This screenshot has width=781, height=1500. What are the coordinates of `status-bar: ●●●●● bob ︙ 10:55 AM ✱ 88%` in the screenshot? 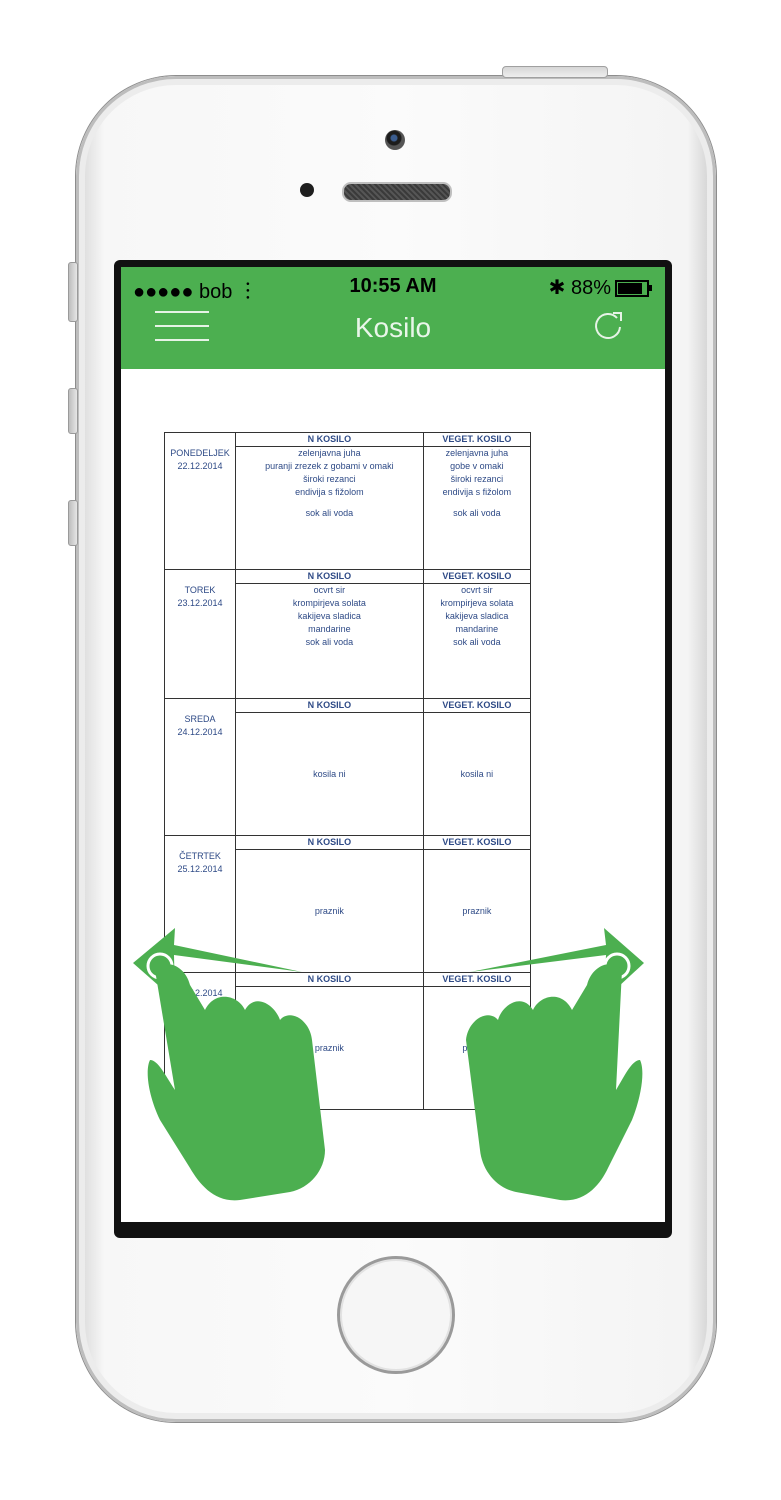 It's located at (393, 289).